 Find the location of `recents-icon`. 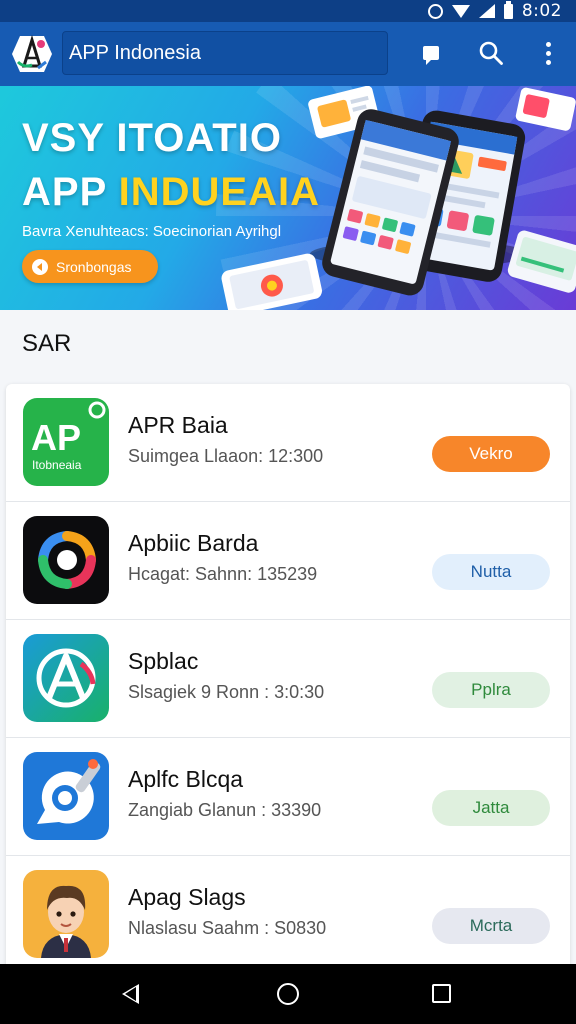

recents-icon is located at coordinates (441, 993).